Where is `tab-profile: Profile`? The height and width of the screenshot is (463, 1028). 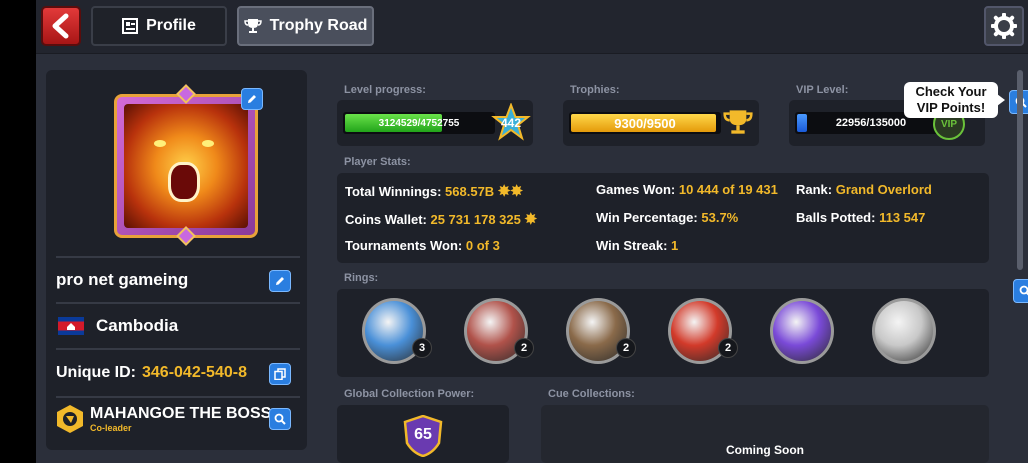 tab-profile: Profile is located at coordinates (159, 26).